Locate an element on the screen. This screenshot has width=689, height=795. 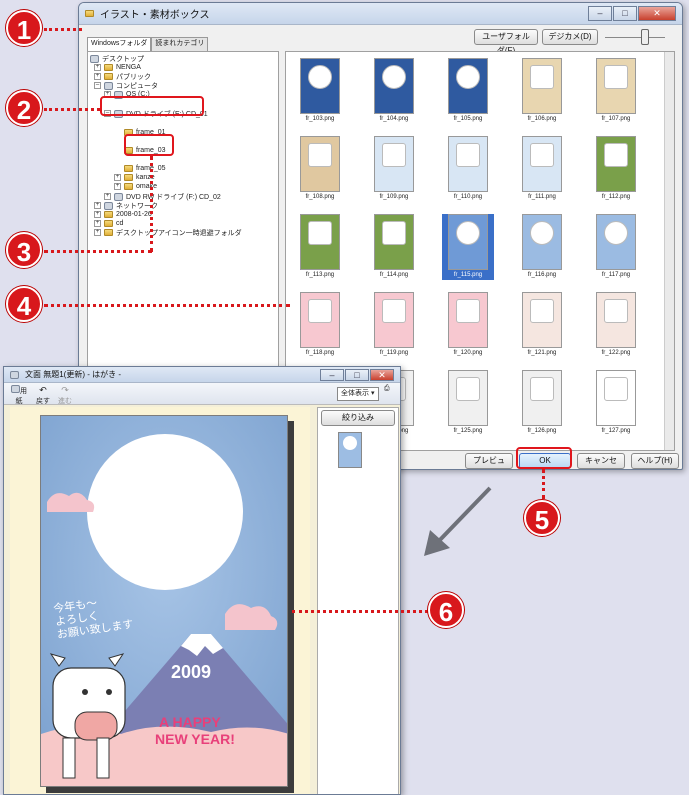
thumbnail-item: fr_114.png is located at coordinates (394, 247).